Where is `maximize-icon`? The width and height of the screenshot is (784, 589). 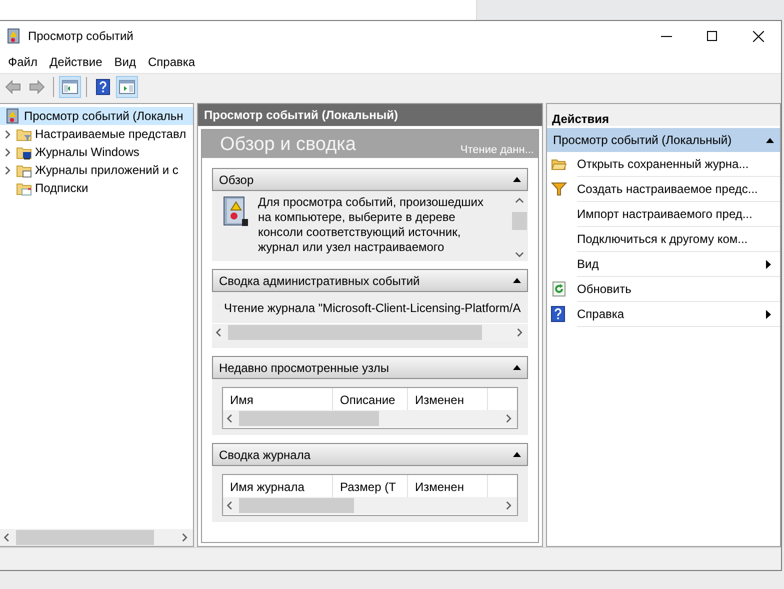
maximize-icon is located at coordinates (712, 36).